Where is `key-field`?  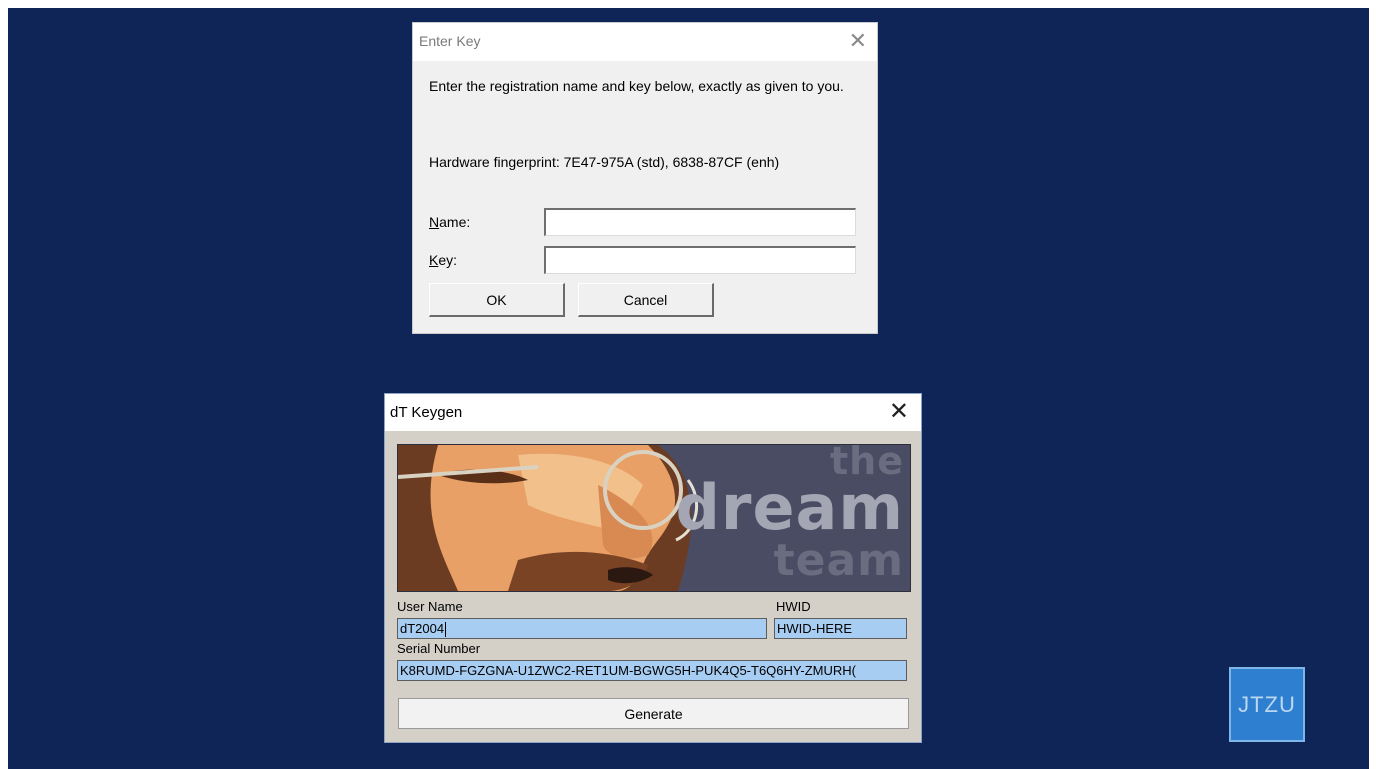 key-field is located at coordinates (700, 260).